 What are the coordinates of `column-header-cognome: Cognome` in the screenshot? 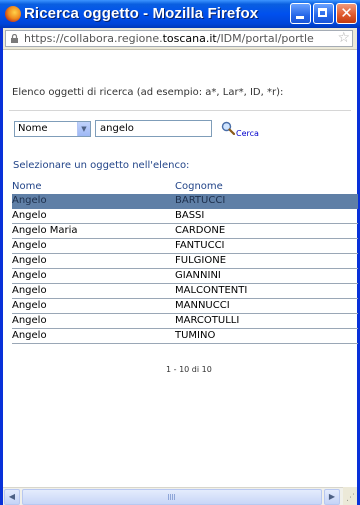 It's located at (199, 186).